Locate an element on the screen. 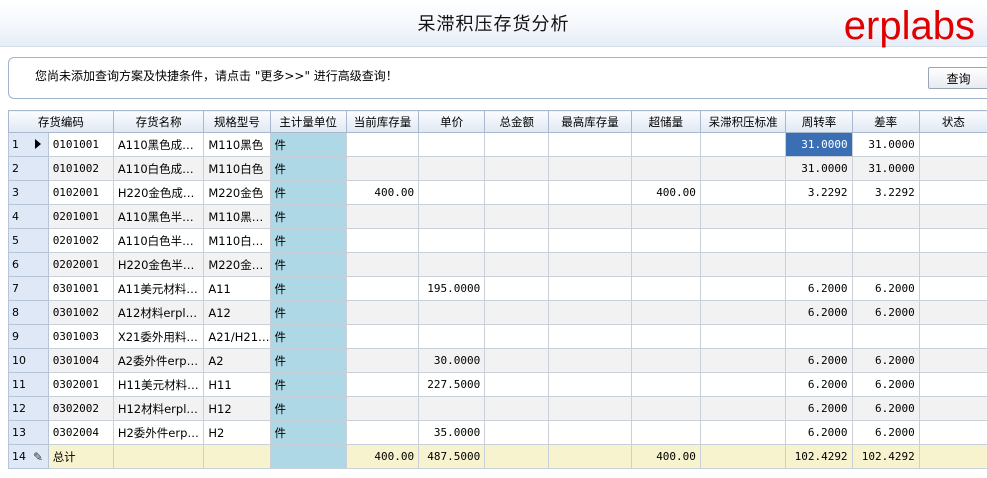 The image size is (987, 478). cell-turnover: 3.2292 is located at coordinates (819, 192).